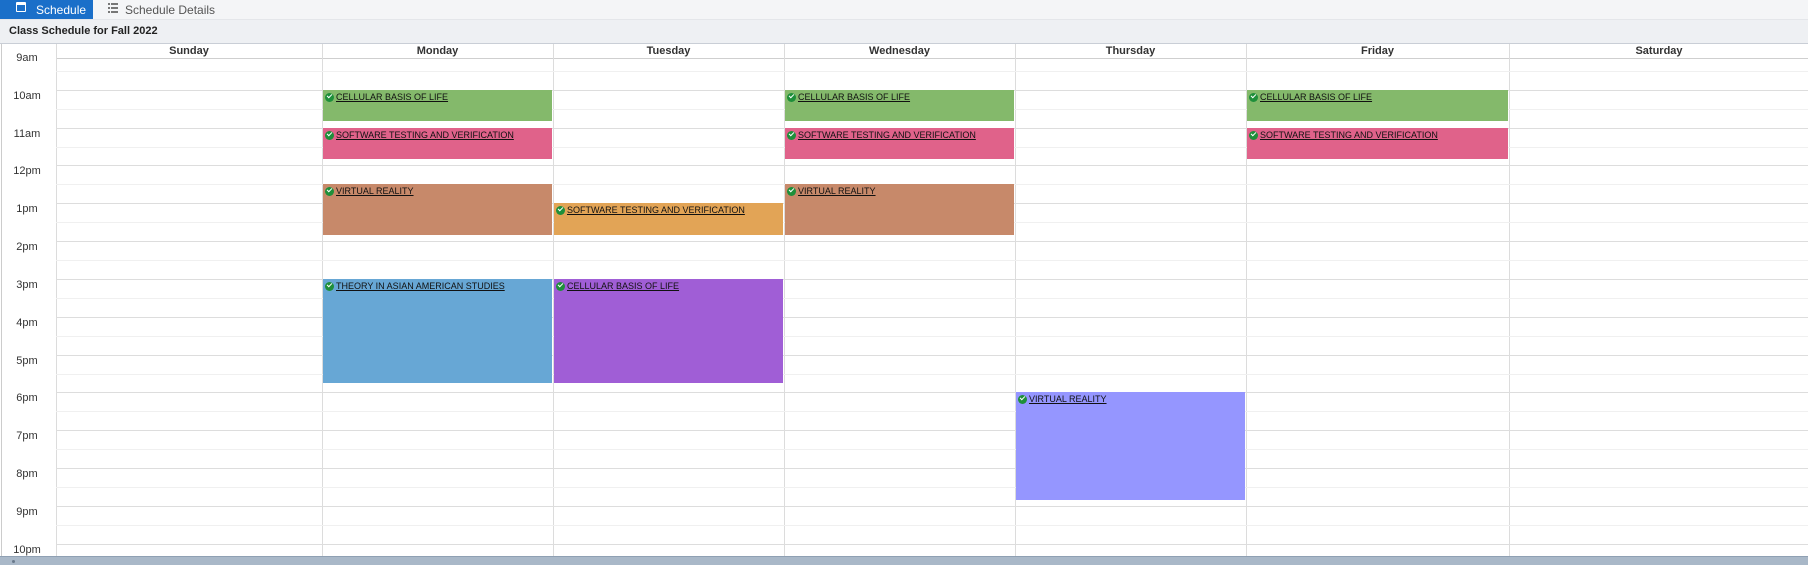 The image size is (1808, 565). What do you see at coordinates (27, 436) in the screenshot?
I see `time-label-7pm: 7pm` at bounding box center [27, 436].